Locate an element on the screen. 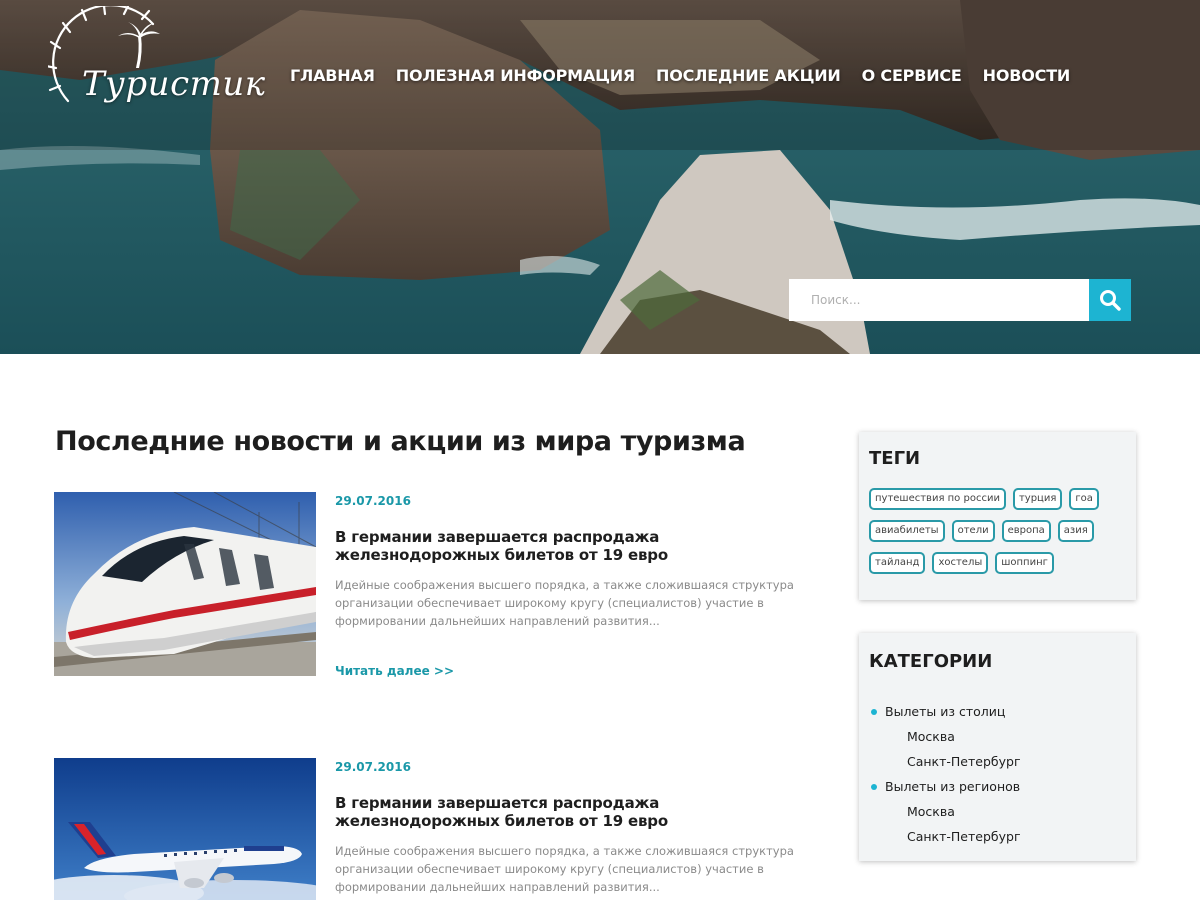 The height and width of the screenshot is (900, 1200). train-image is located at coordinates (185, 584).